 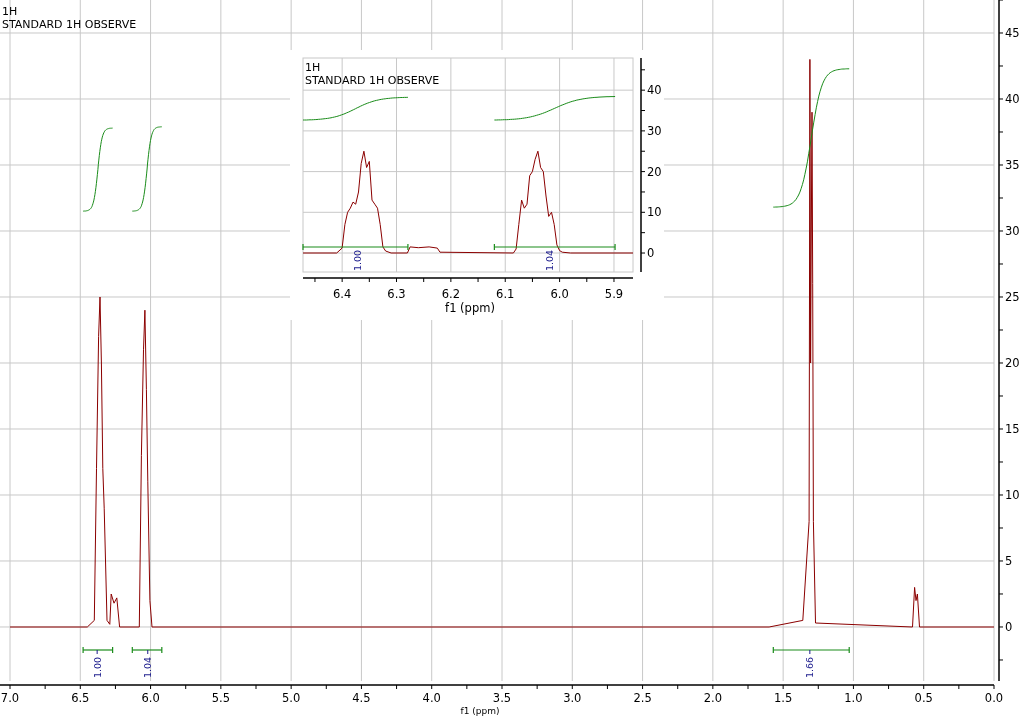 I want to click on x-tick-label: 2.0, so click(x=712, y=698).